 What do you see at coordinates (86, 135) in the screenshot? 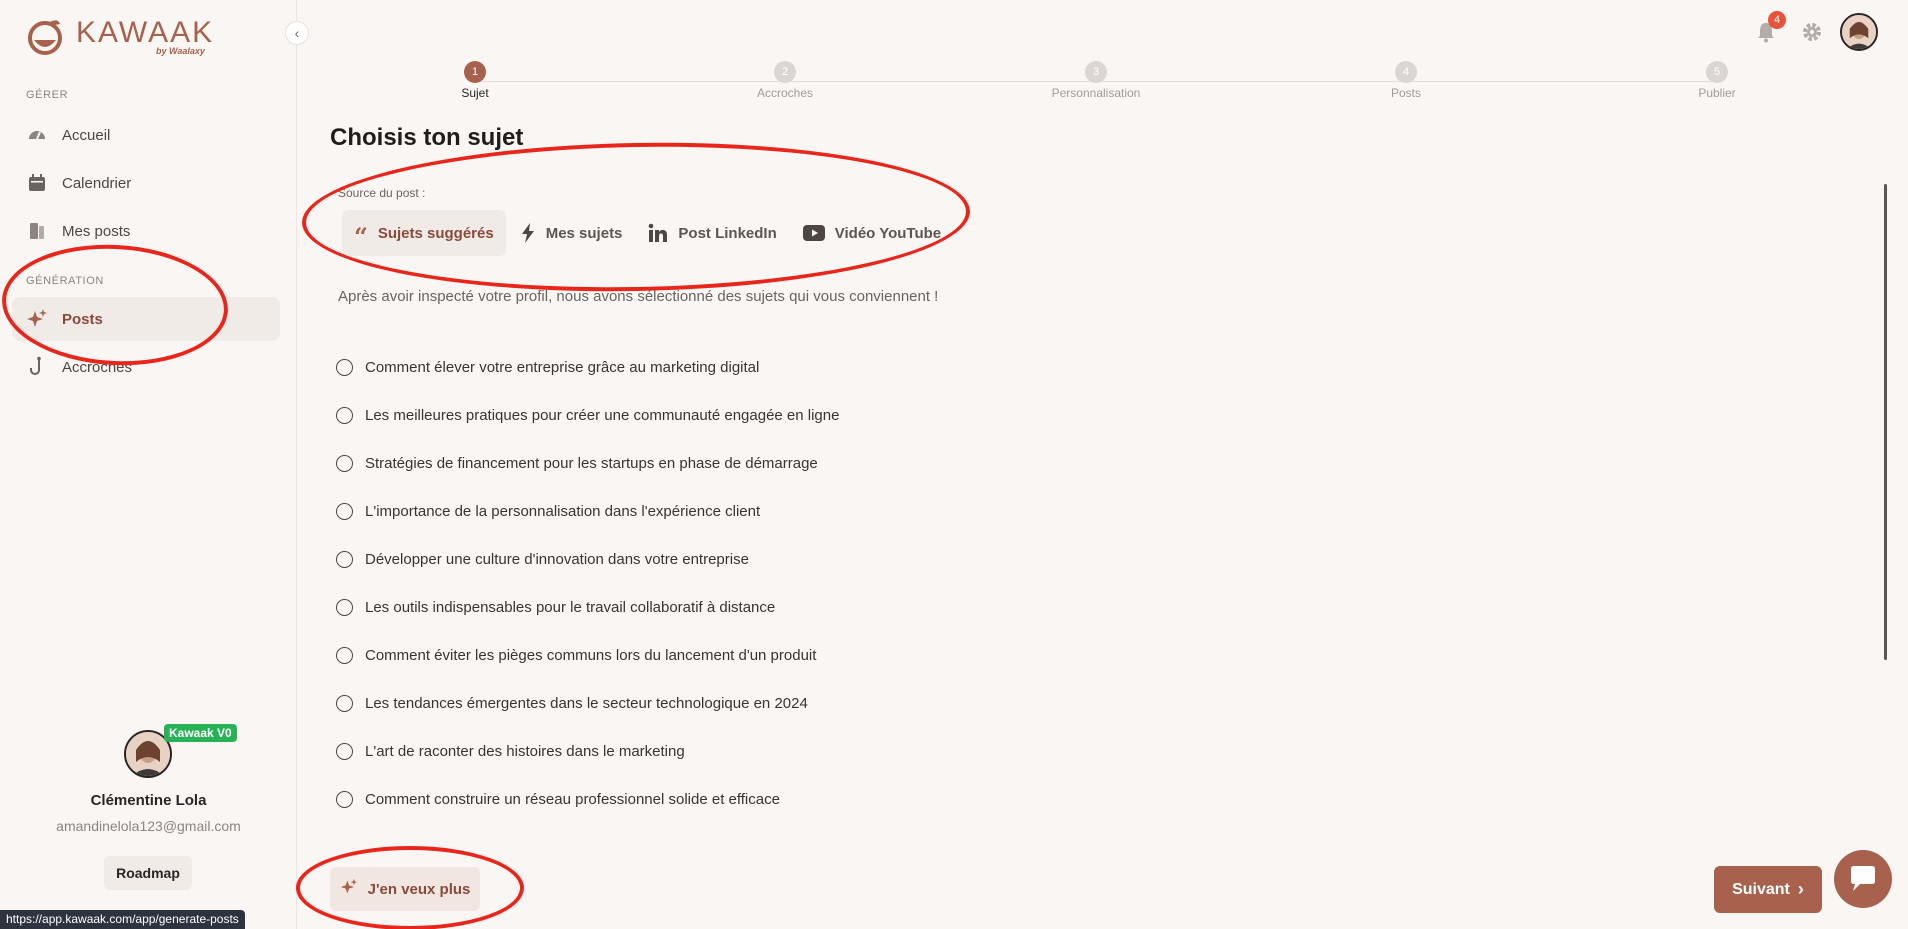
I see `sidebar-item-label: Accueil` at bounding box center [86, 135].